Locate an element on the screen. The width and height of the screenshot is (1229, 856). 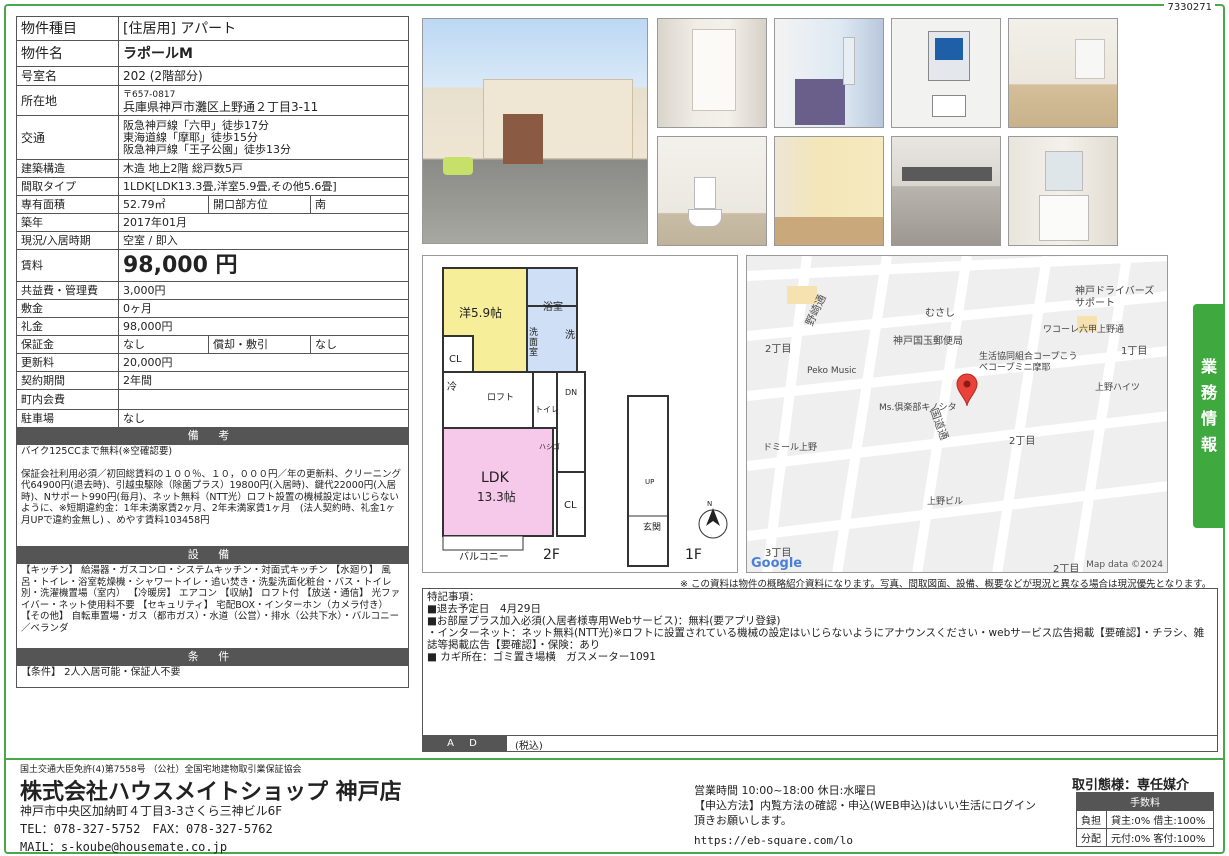
fee-burden-value: 貸主:0% 借主:100% is located at coordinates (1160, 819).